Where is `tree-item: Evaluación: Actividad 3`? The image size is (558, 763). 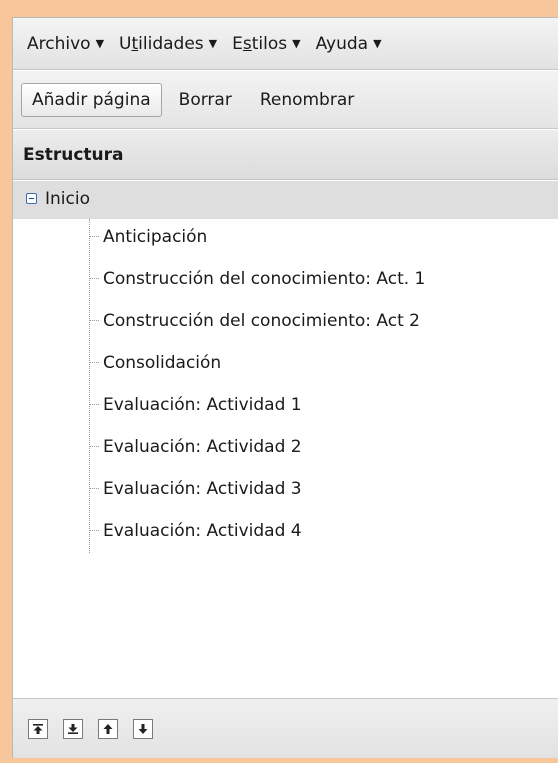
tree-item: Evaluación: Actividad 3 is located at coordinates (195, 488).